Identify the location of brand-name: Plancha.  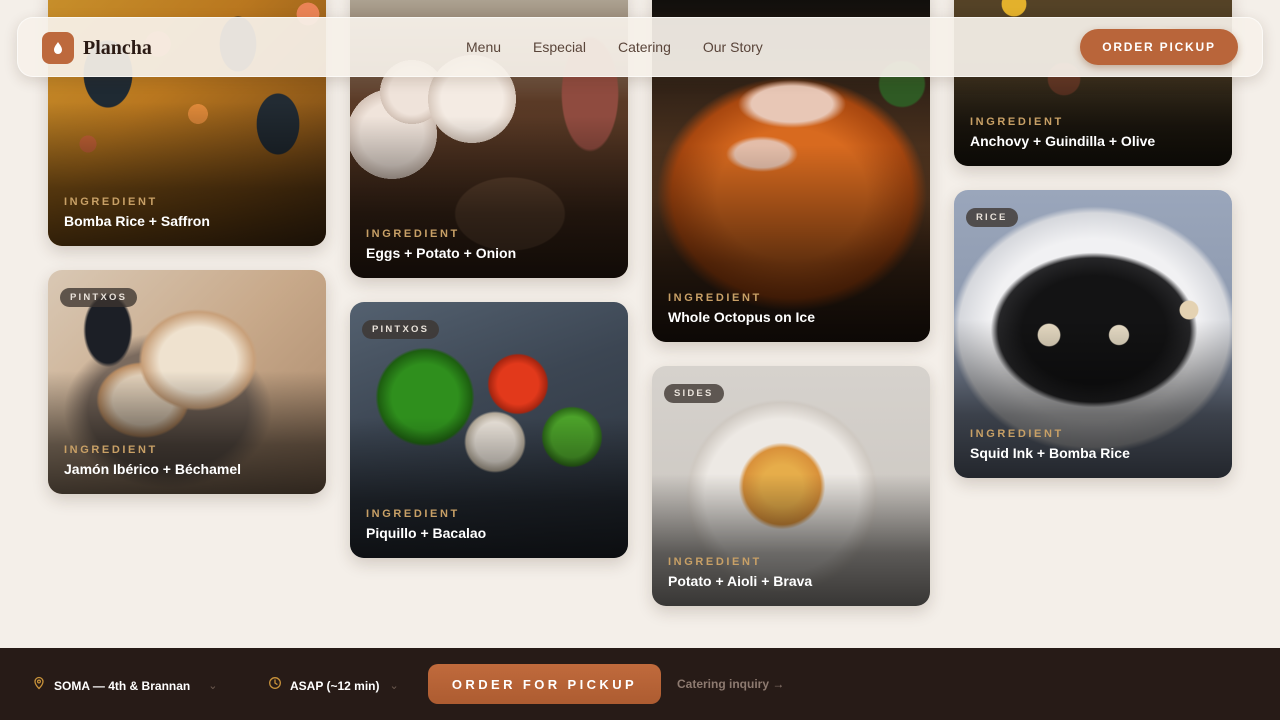
(117, 47).